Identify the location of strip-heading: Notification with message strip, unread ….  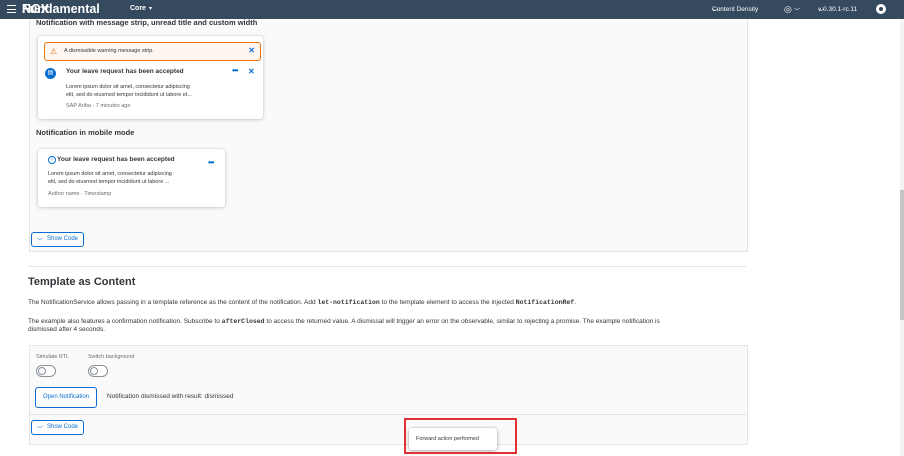
(147, 22).